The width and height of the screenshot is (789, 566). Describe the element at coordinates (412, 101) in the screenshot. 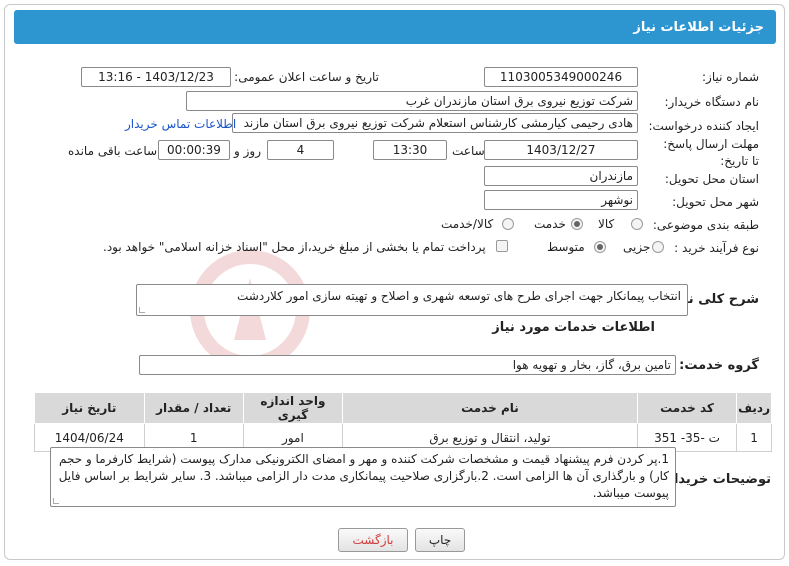

I see `buyer-org-field: شرکت توزیع نیروی برق استان مازندران غرب` at that location.